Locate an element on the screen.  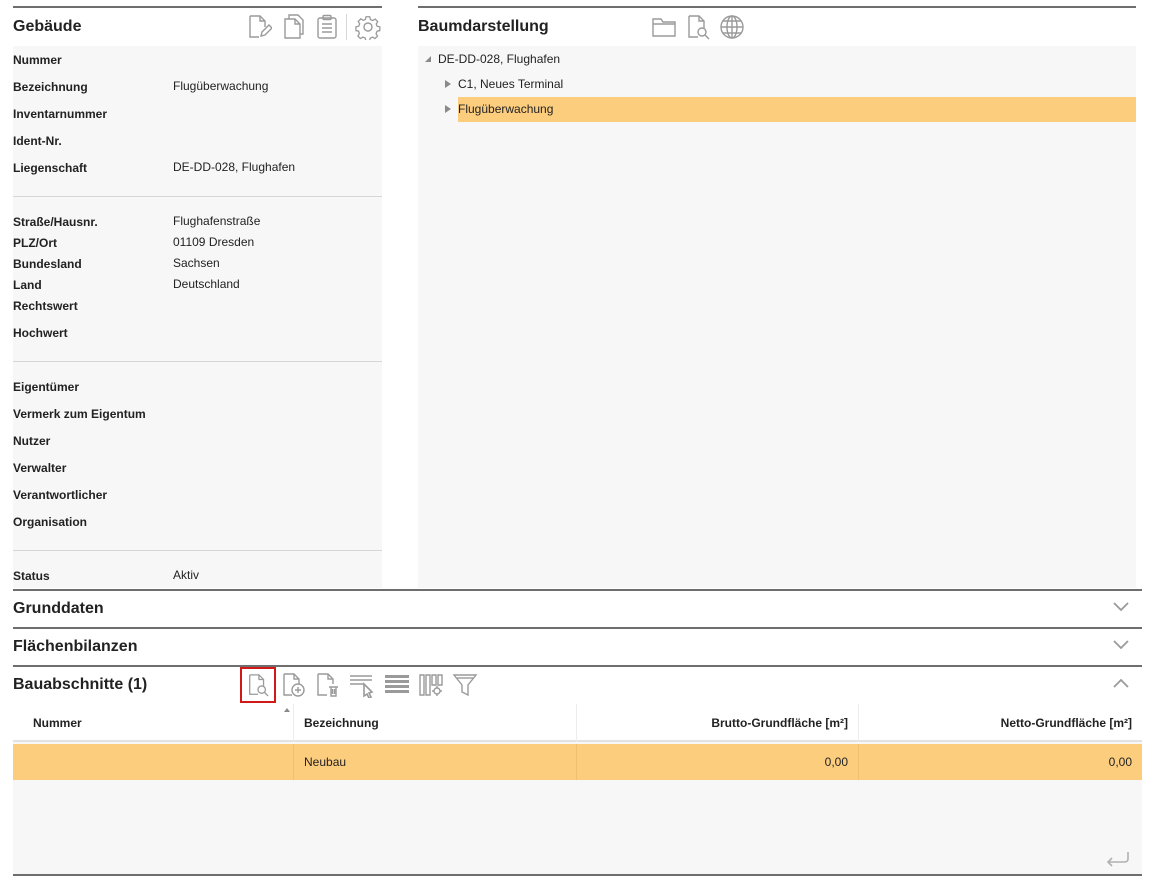
folder-icon is located at coordinates (664, 27).